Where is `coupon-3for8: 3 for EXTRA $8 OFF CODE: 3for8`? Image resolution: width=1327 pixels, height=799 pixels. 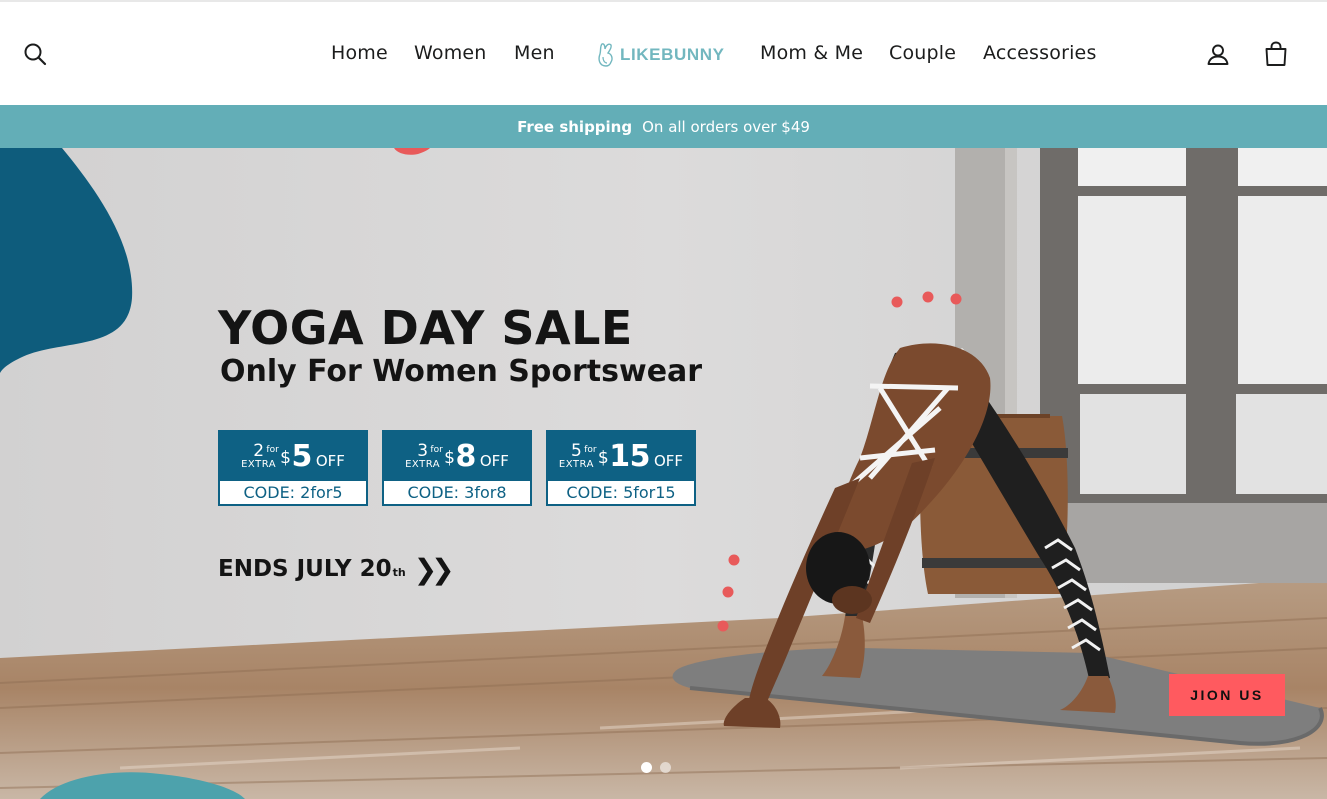
coupon-3for8: 3 for EXTRA $8 OFF CODE: 3for8 is located at coordinates (457, 468).